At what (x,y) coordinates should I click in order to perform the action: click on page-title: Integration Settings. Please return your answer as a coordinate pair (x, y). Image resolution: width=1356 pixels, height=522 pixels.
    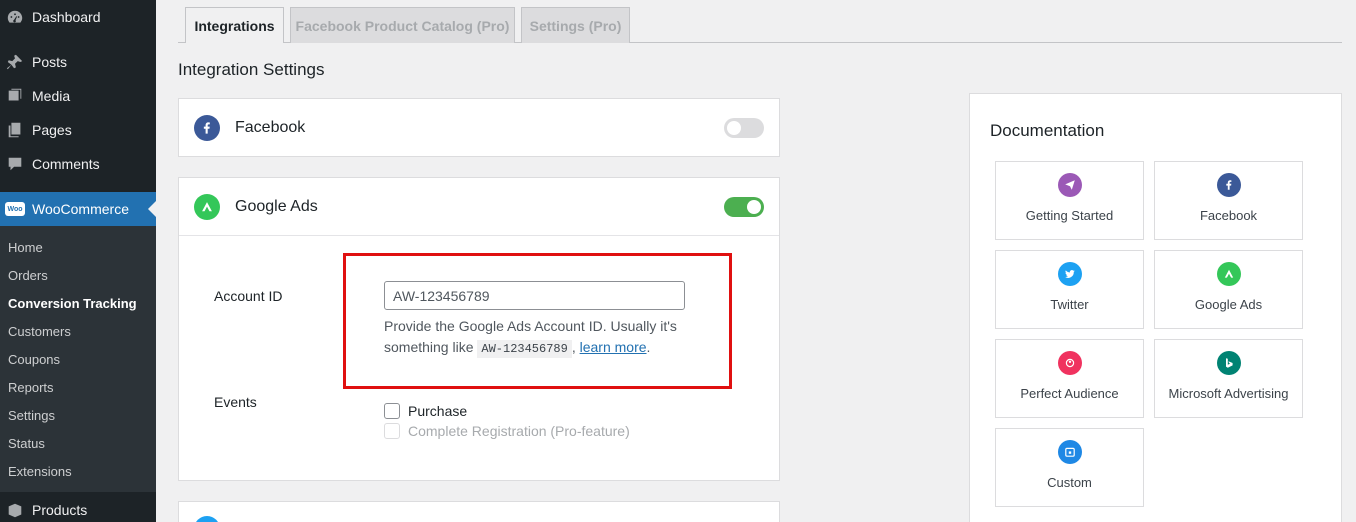
    Looking at the image, I should click on (251, 69).